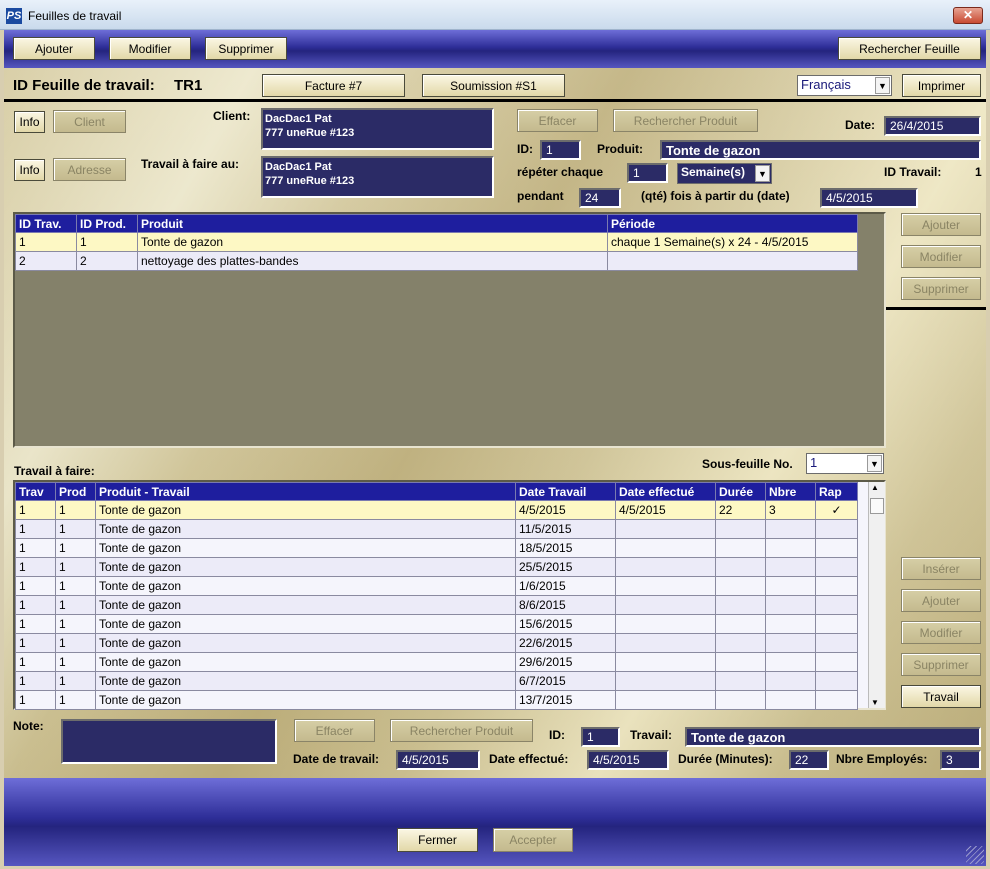 The image size is (990, 869). Describe the element at coordinates (913, 172) in the screenshot. I see `job-id-label: ID Travail:` at that location.